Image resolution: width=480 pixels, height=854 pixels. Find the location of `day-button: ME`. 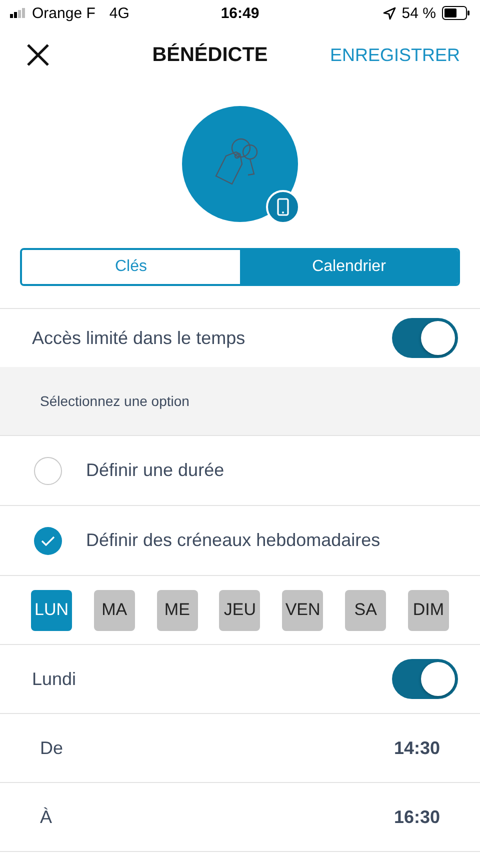

day-button: ME is located at coordinates (177, 610).